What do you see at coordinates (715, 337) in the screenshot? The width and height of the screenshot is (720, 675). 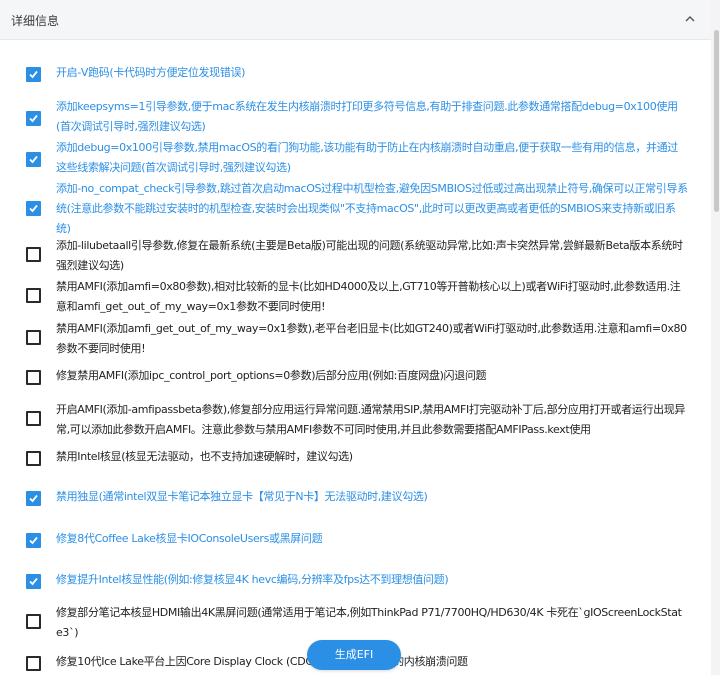 I see `scrollbar` at bounding box center [715, 337].